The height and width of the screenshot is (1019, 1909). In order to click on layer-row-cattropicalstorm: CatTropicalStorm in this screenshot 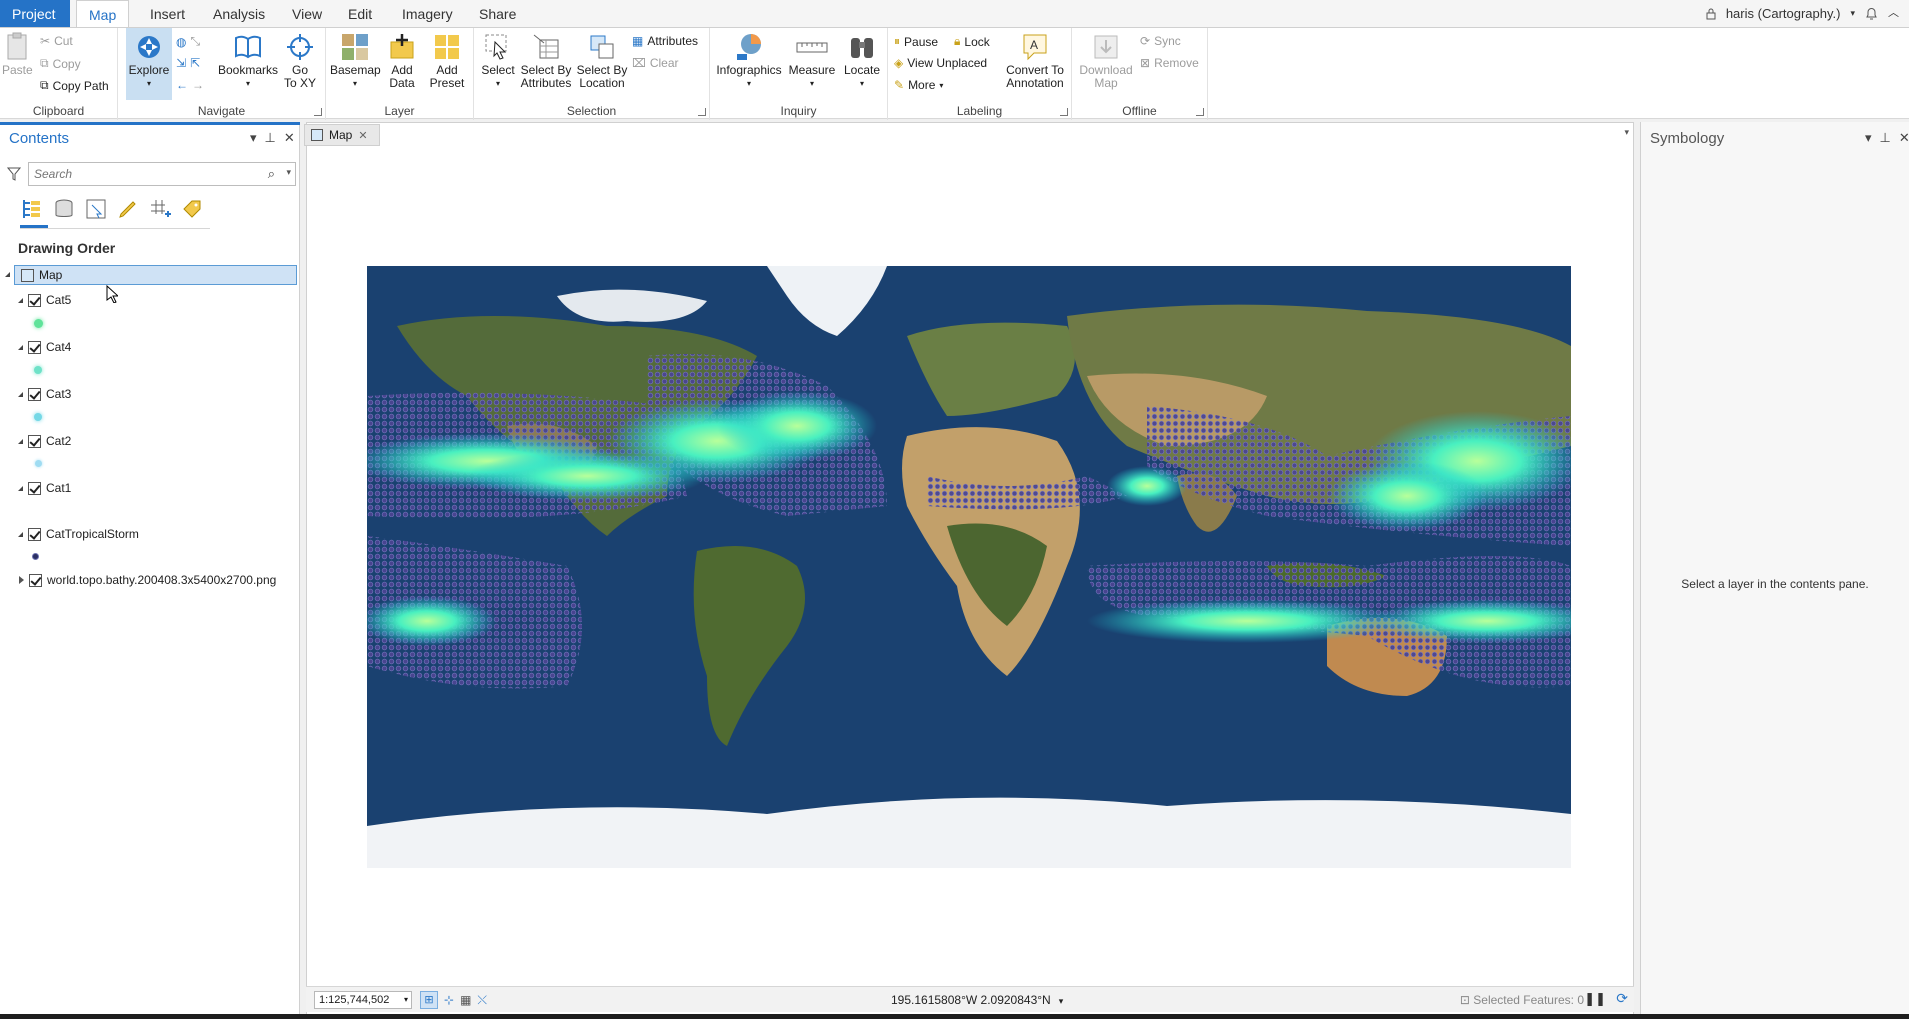, I will do `click(76, 534)`.